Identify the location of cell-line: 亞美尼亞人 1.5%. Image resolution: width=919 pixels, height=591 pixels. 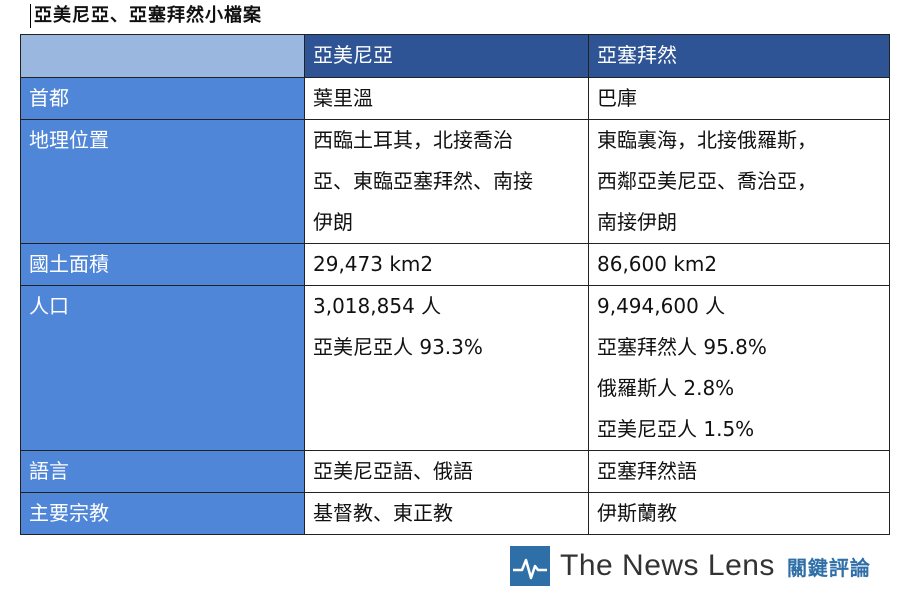
(676, 429).